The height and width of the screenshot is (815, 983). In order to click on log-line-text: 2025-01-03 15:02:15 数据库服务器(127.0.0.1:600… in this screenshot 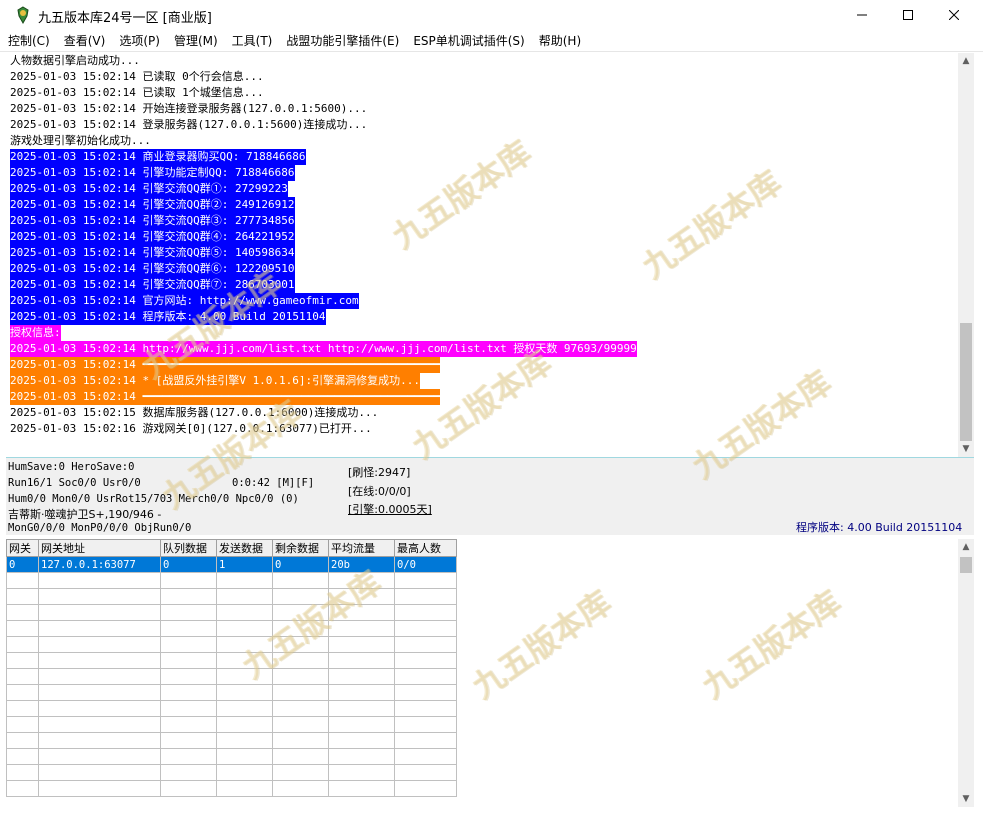, I will do `click(194, 412)`.